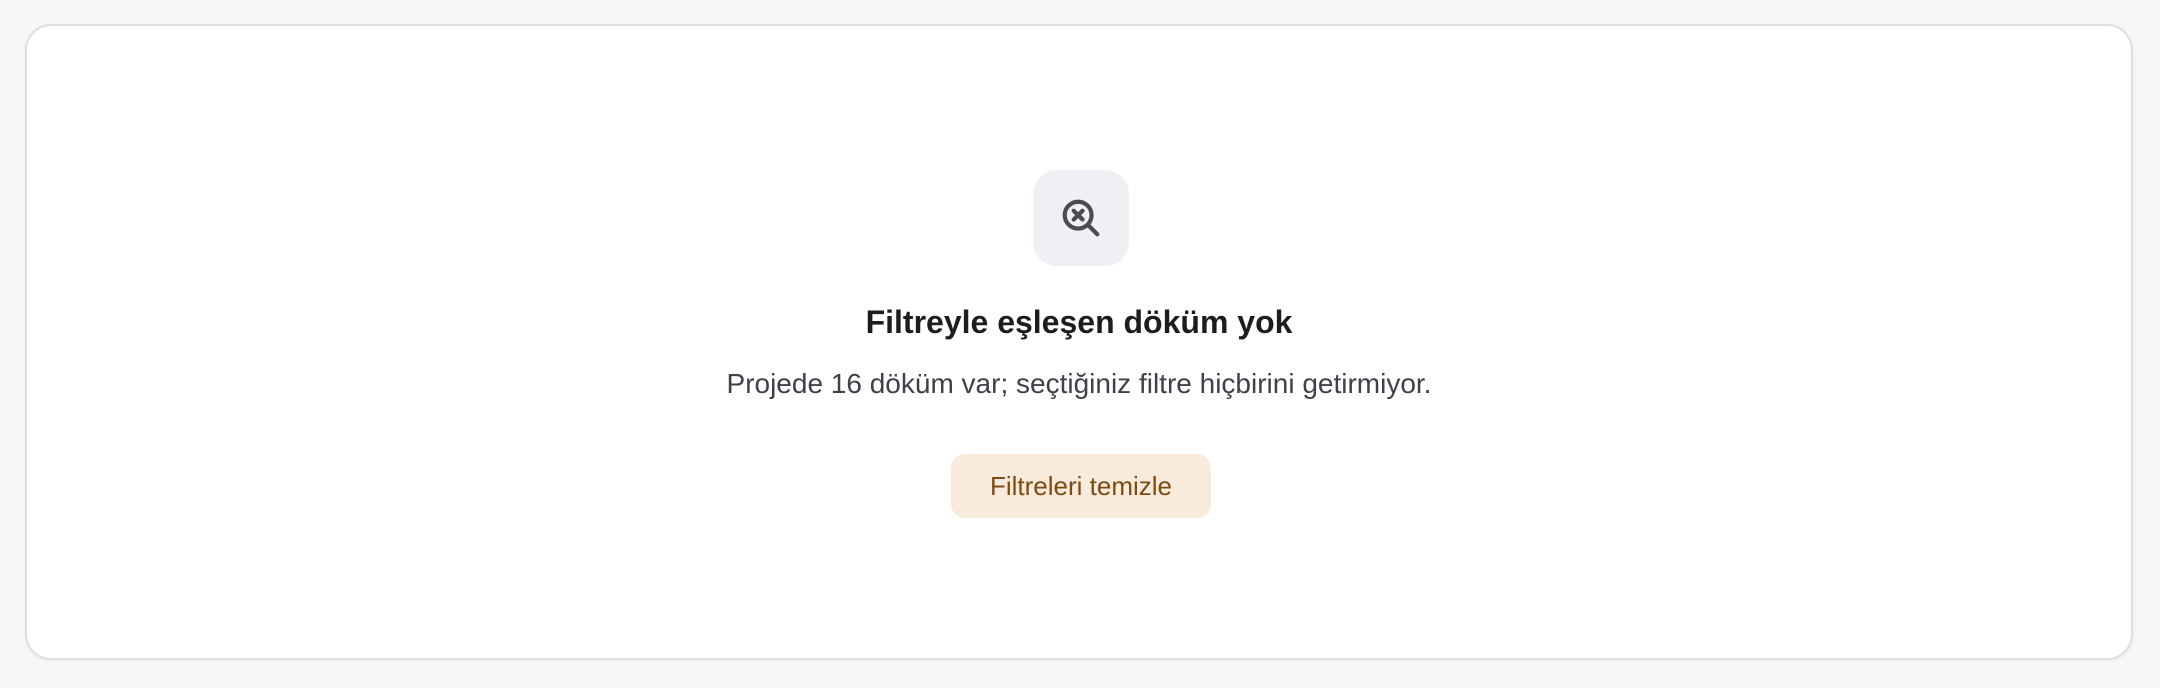  I want to click on empty-state-title: Filtreyle eşleşen döküm yok, so click(1079, 322).